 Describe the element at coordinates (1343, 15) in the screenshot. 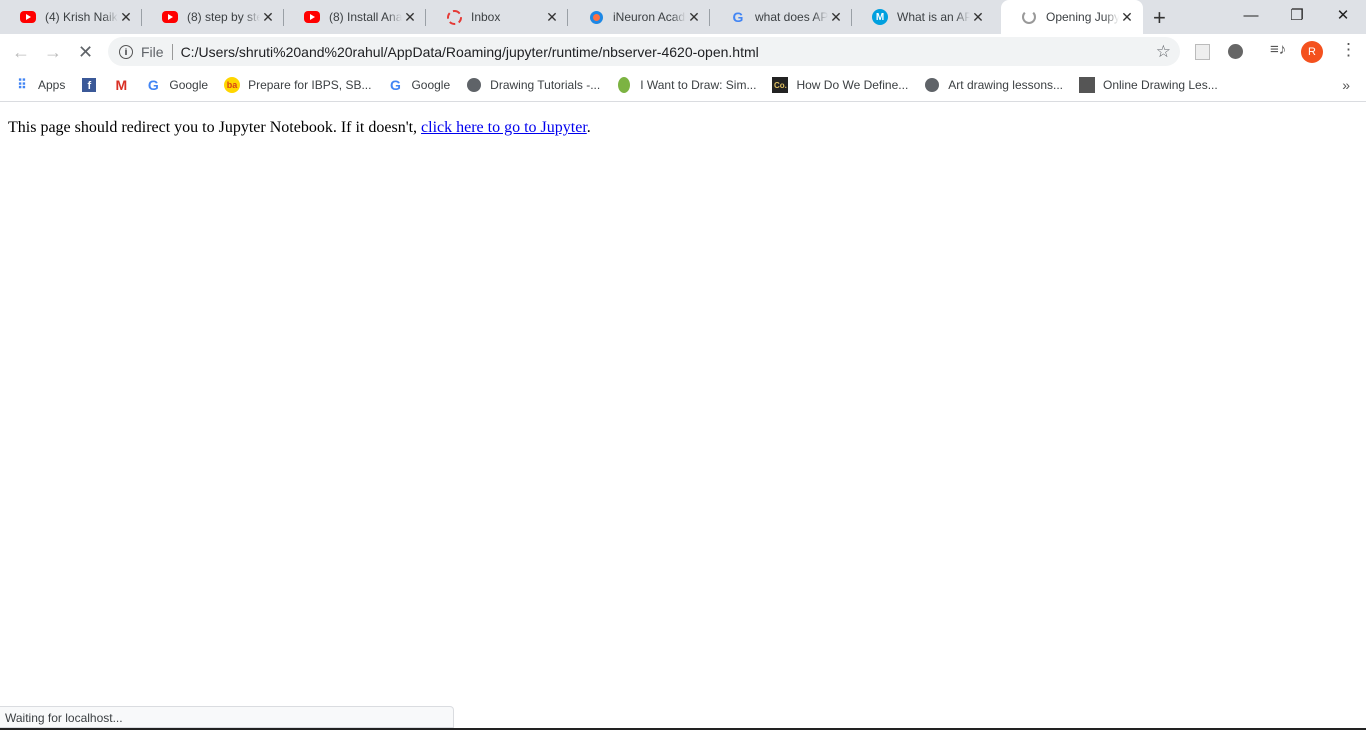

I see `close-window-button: ✕` at that location.